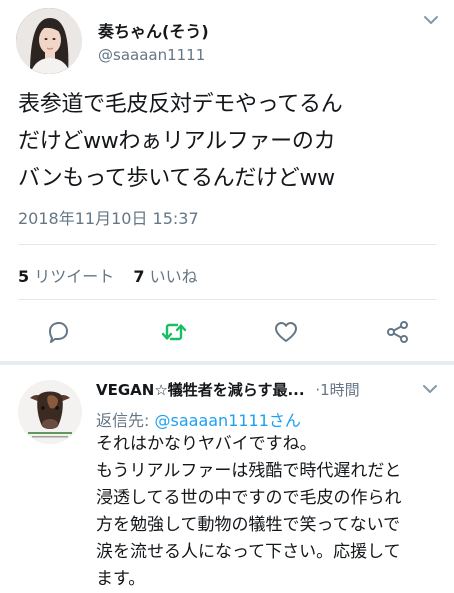 The width and height of the screenshot is (454, 593). What do you see at coordinates (151, 55) in the screenshot?
I see `user-handle: @saaaan1111` at bounding box center [151, 55].